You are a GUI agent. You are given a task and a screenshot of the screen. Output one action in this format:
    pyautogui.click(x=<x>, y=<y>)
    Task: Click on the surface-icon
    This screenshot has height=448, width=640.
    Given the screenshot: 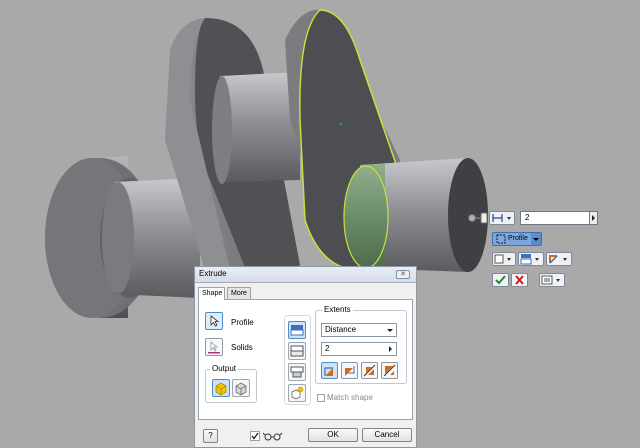 What is the action you would take?
    pyautogui.click(x=241, y=389)
    